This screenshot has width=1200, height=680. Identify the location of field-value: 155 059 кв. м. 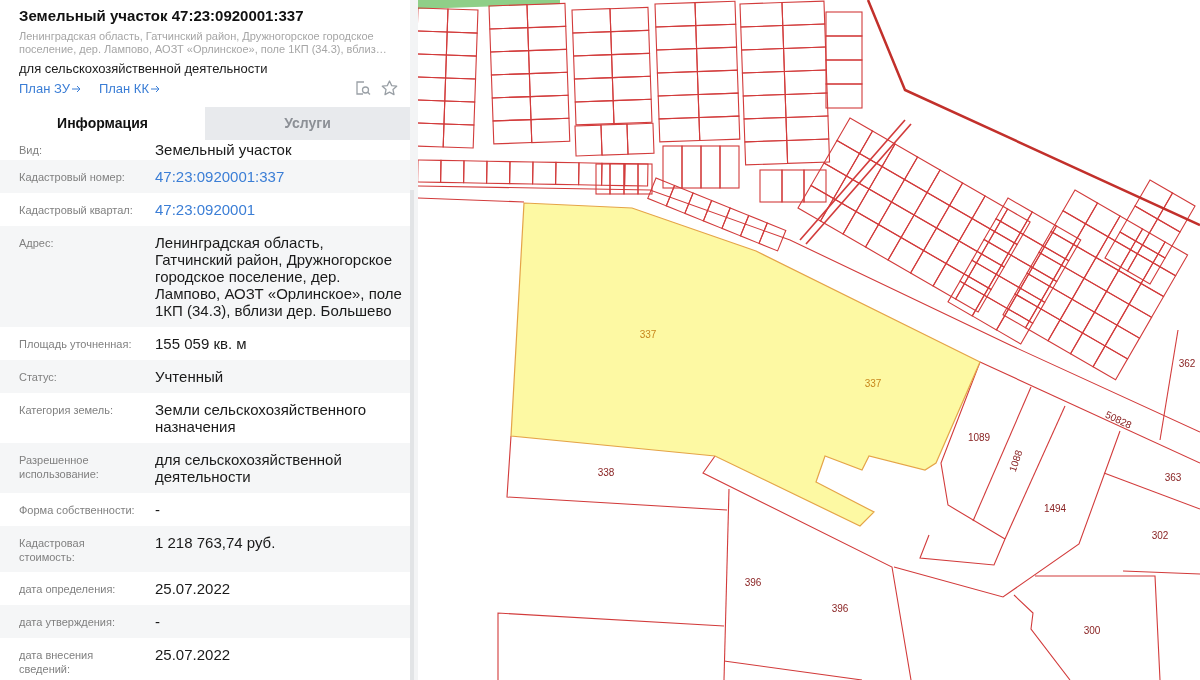
(201, 343).